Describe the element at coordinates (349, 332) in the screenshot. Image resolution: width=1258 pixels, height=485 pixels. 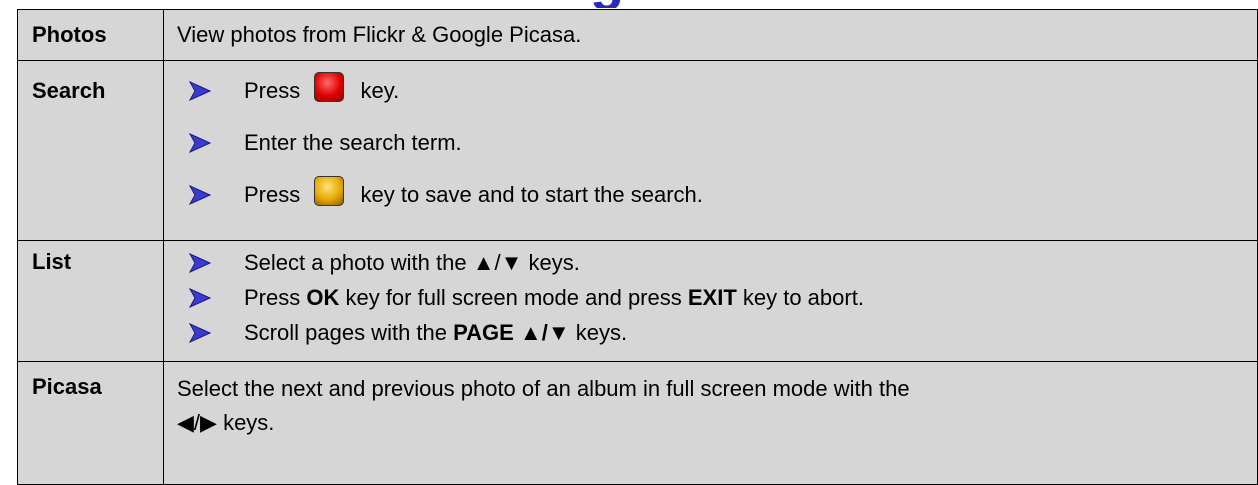
I see `bullet-text: Scroll pages with the` at that location.